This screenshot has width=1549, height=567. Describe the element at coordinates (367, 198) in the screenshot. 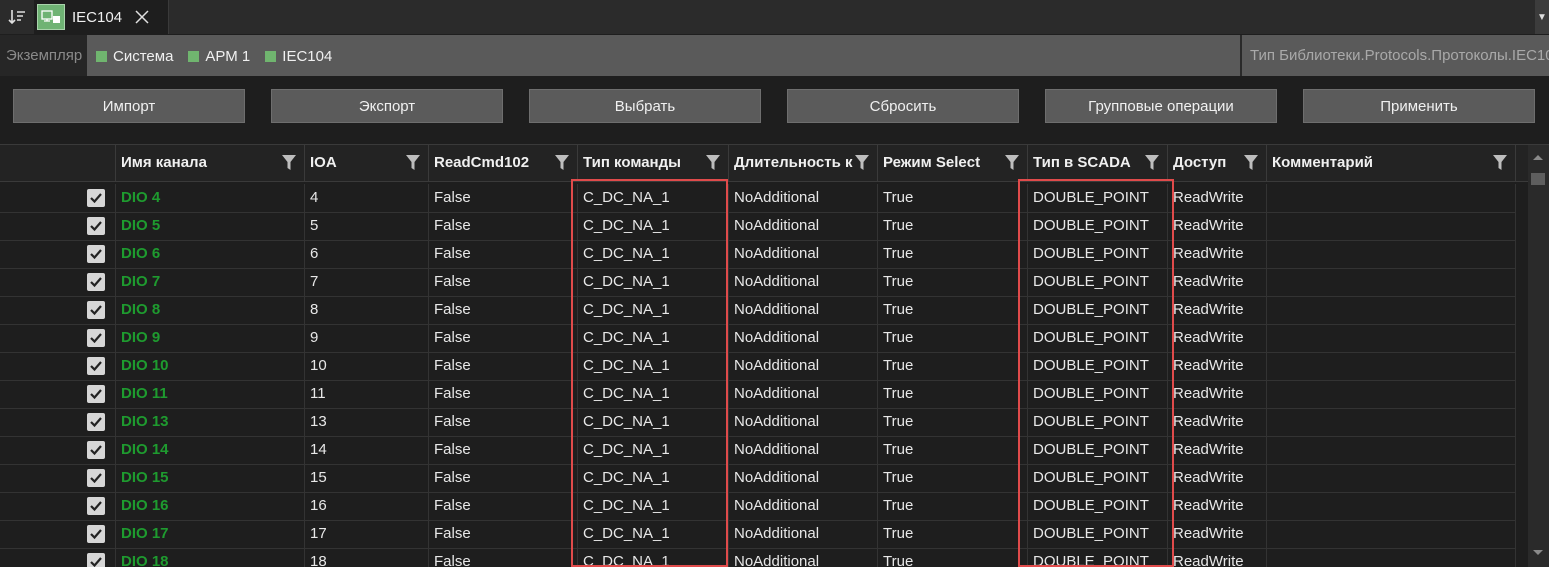

I see `cell-ioa: 4` at that location.